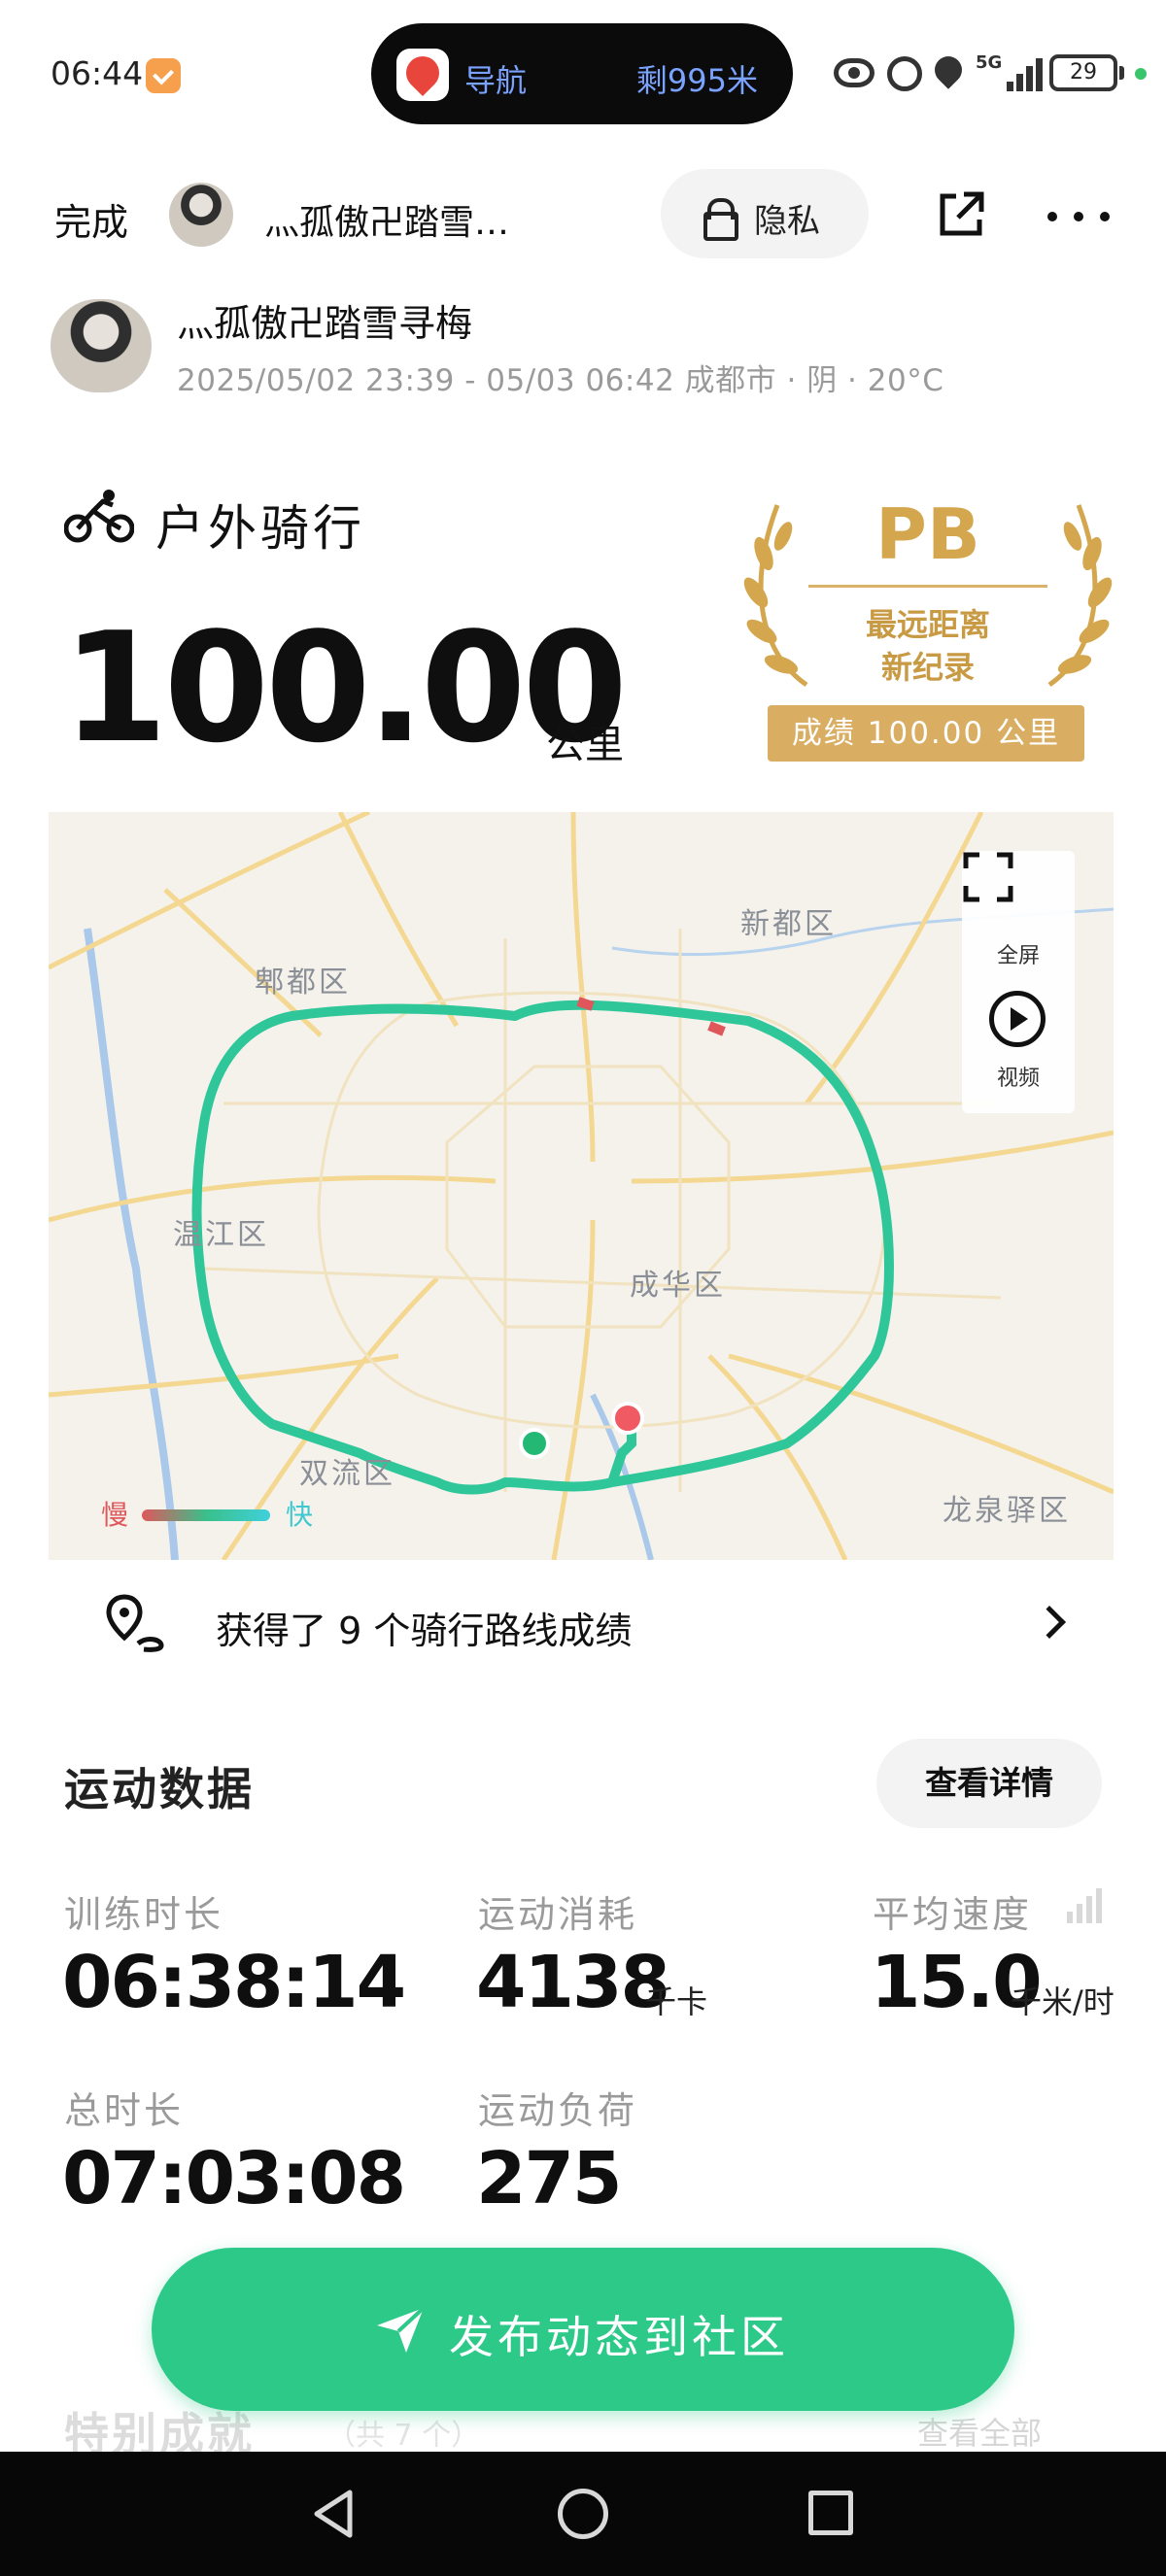  I want to click on metric-load-label: 运动负荷, so click(558, 2110).